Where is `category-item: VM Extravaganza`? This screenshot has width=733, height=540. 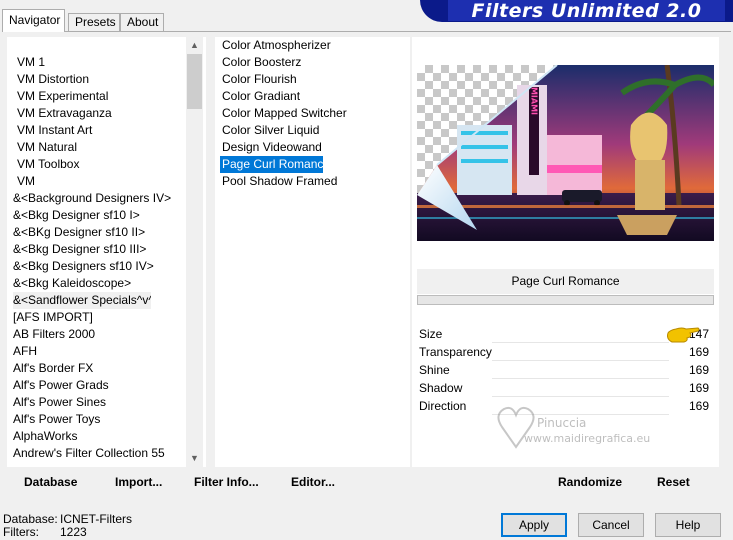 category-item: VM Extravaganza is located at coordinates (102, 113).